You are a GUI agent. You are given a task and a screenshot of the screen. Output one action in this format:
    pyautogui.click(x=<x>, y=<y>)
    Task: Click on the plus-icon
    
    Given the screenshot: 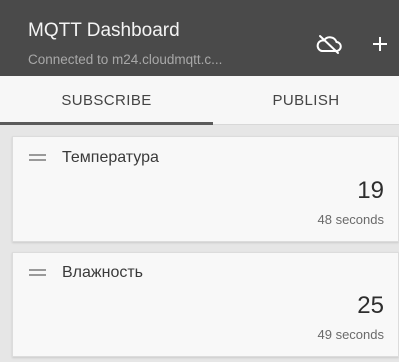 What is the action you would take?
    pyautogui.click(x=380, y=44)
    